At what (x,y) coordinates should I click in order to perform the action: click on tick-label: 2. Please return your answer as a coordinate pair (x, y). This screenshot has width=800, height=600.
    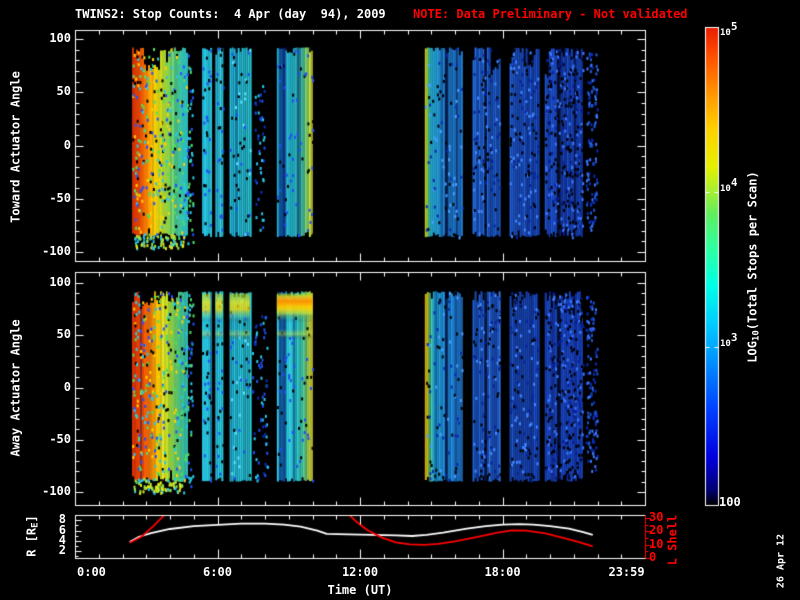
    Looking at the image, I should click on (62, 550).